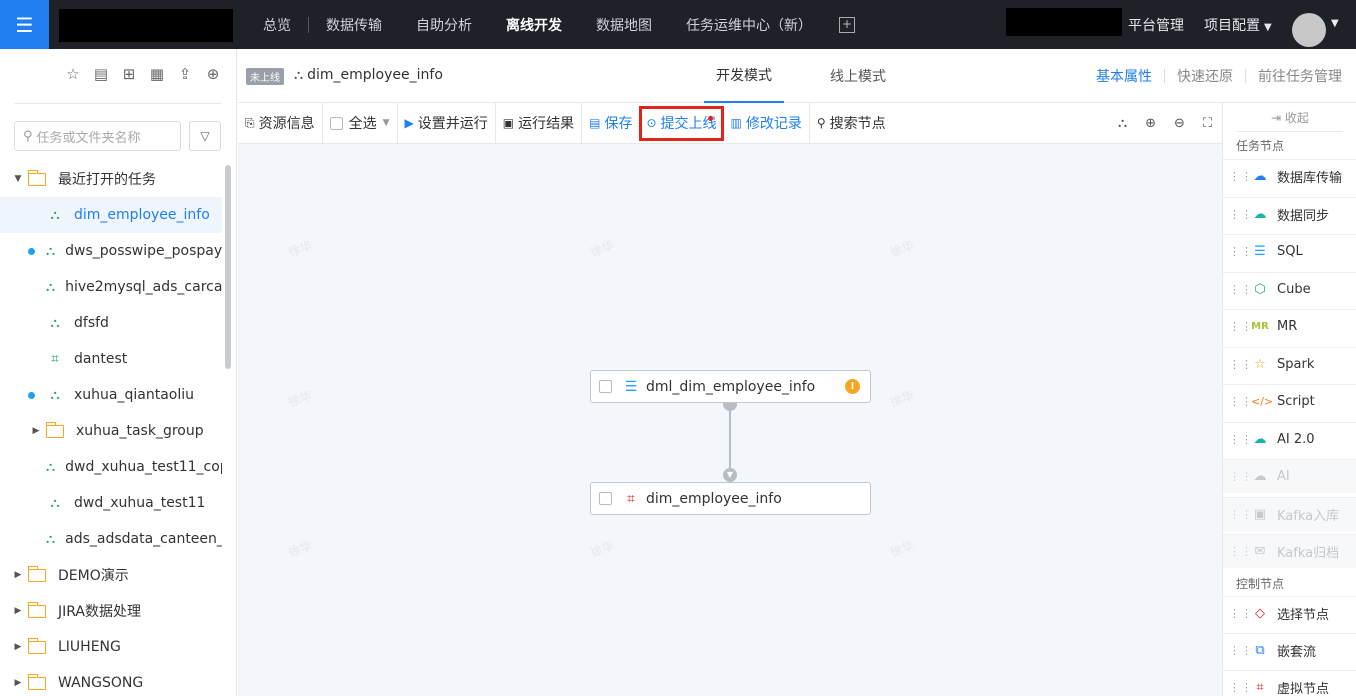  Describe the element at coordinates (185, 74) in the screenshot. I see `upload-icon: ⇪` at that location.